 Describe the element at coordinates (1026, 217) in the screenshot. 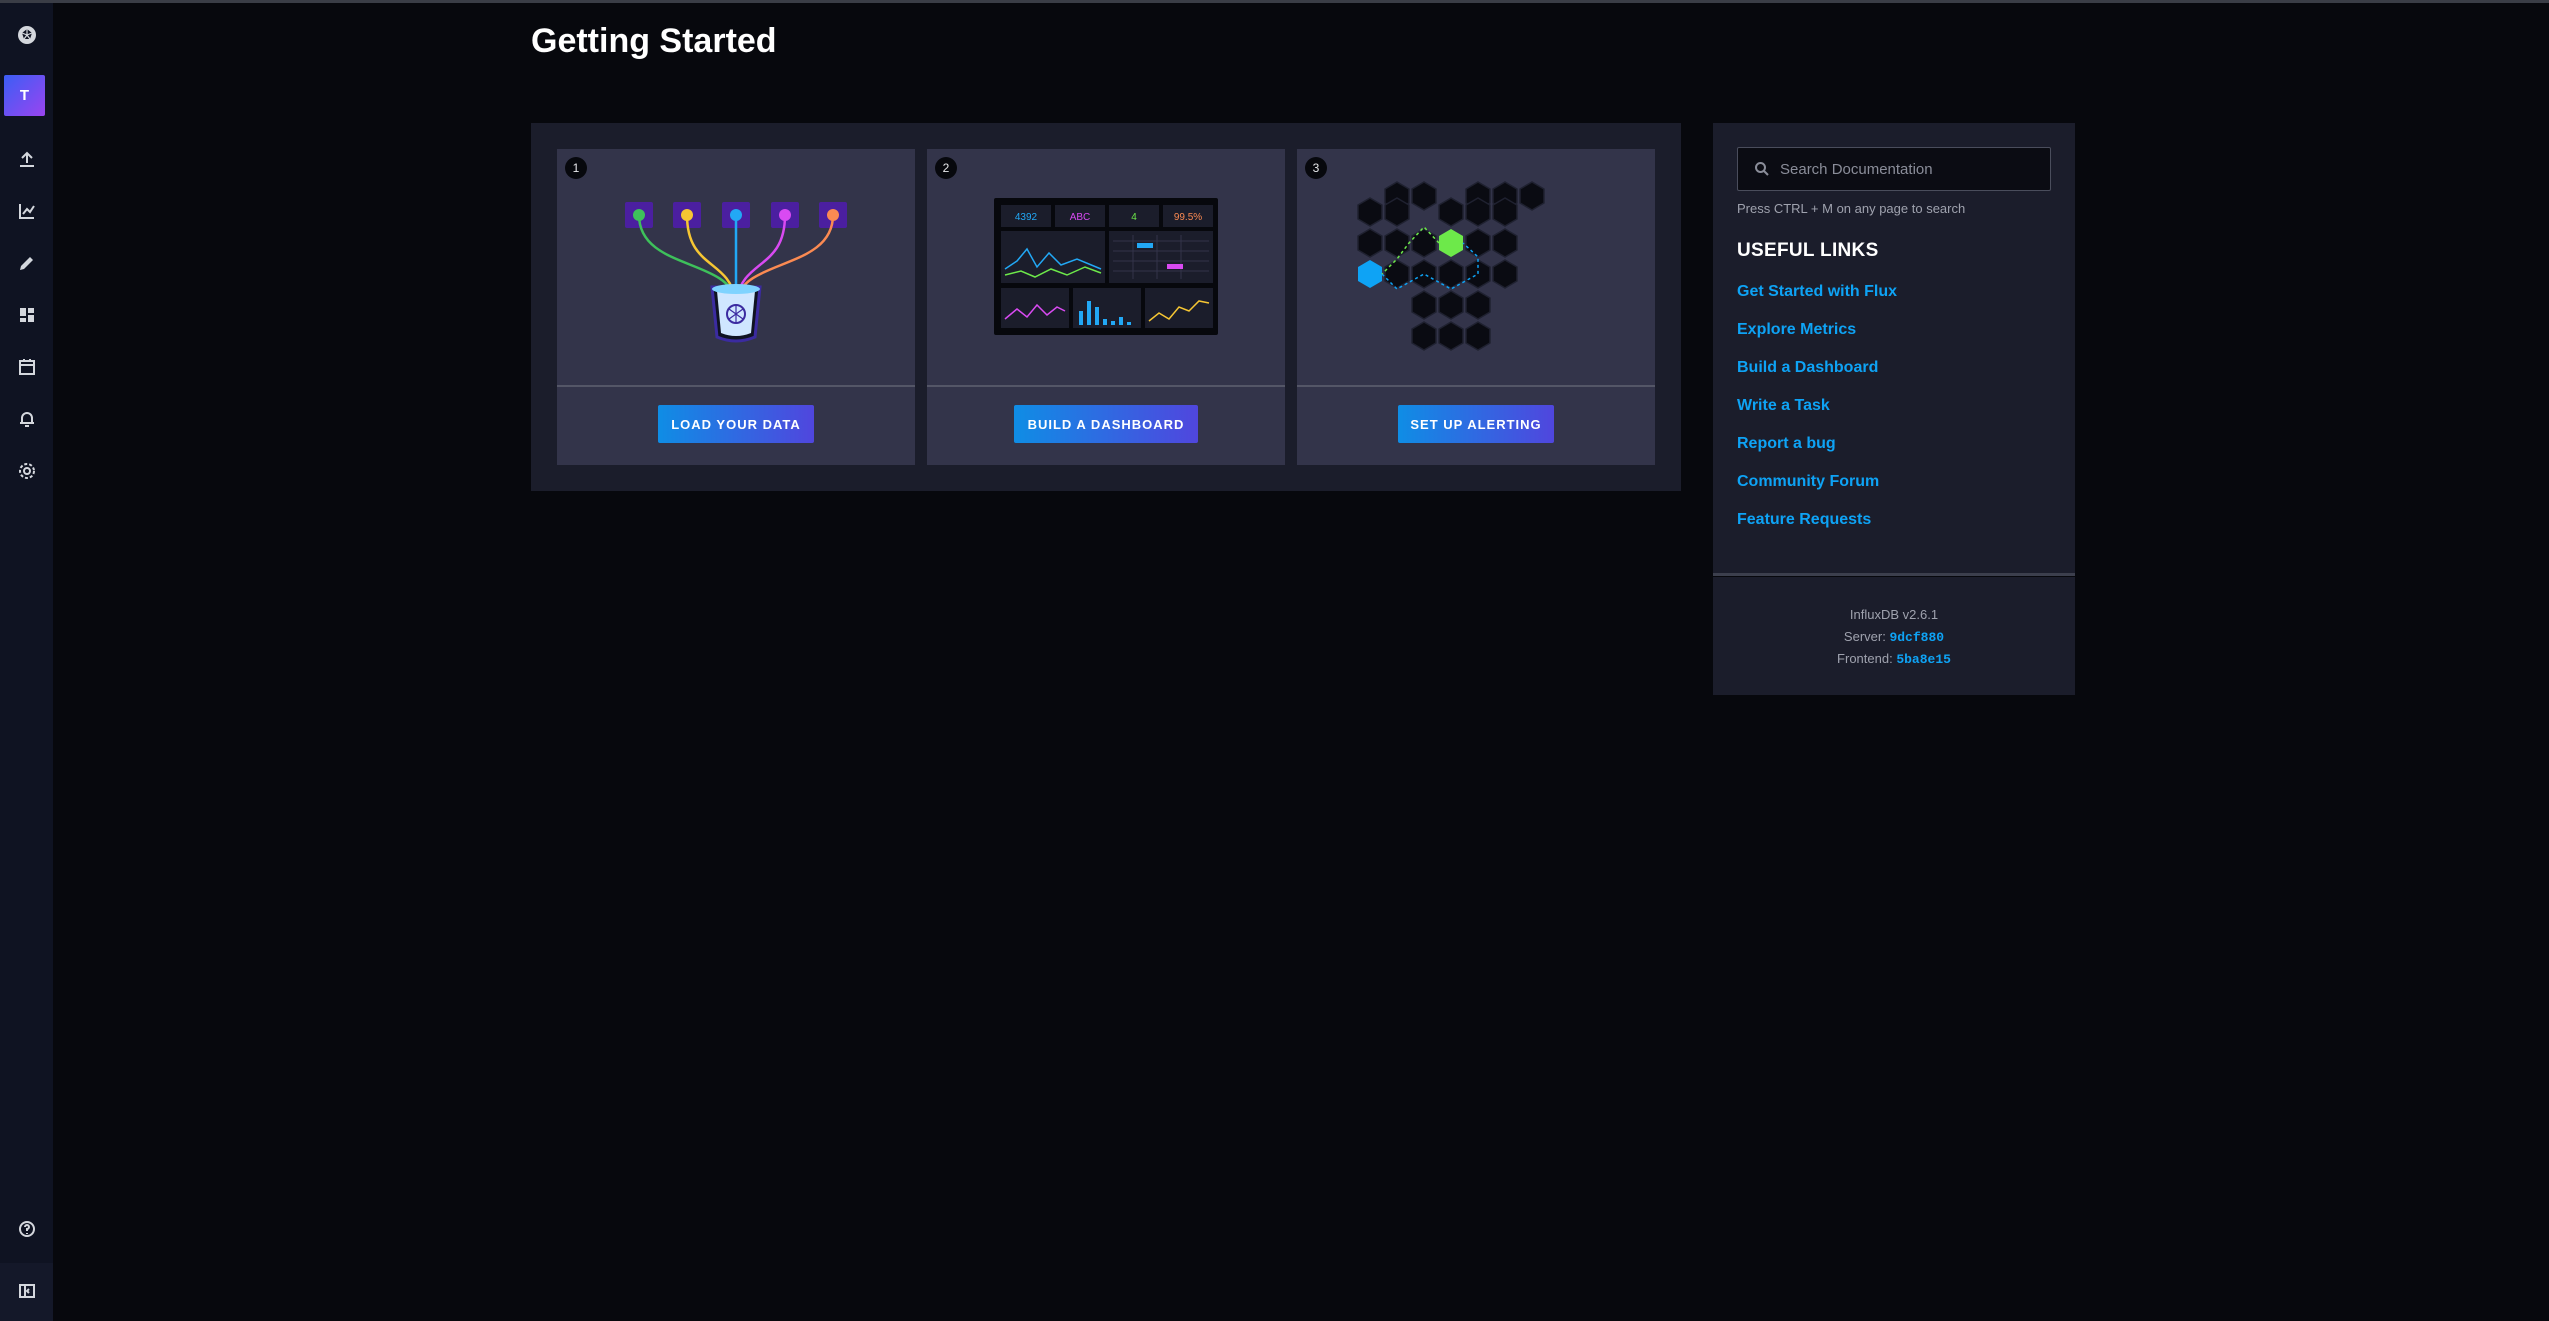

I see `stat-1: 4392` at that location.